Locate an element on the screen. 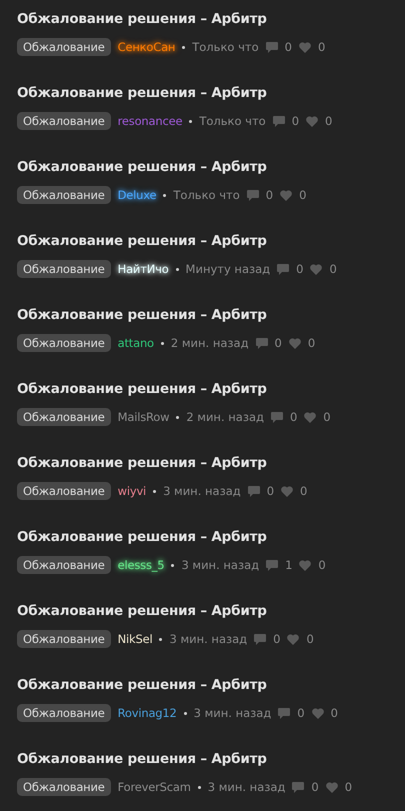 This screenshot has height=811, width=405. post-time: Минуту назад is located at coordinates (228, 269).